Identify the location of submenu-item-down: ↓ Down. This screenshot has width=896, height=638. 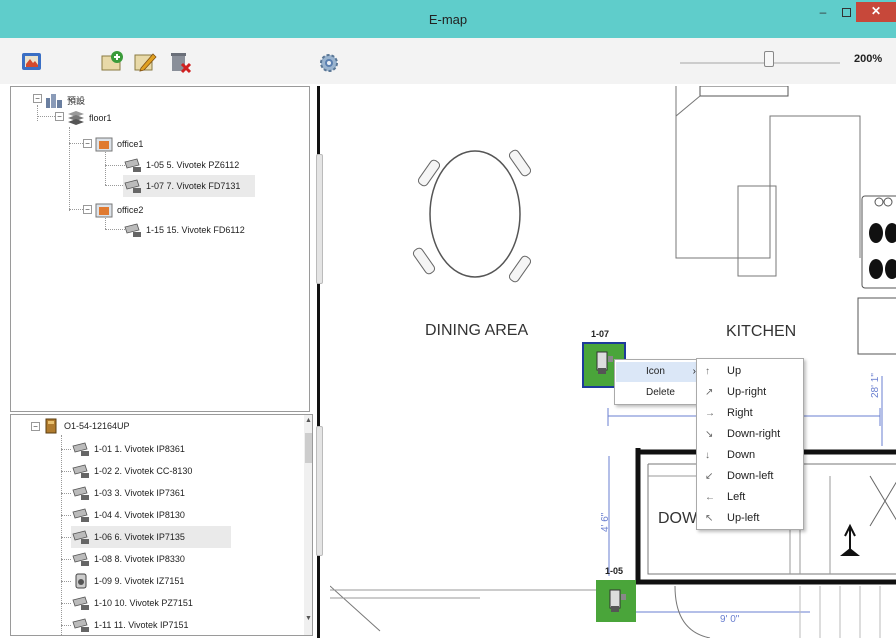
(751, 455).